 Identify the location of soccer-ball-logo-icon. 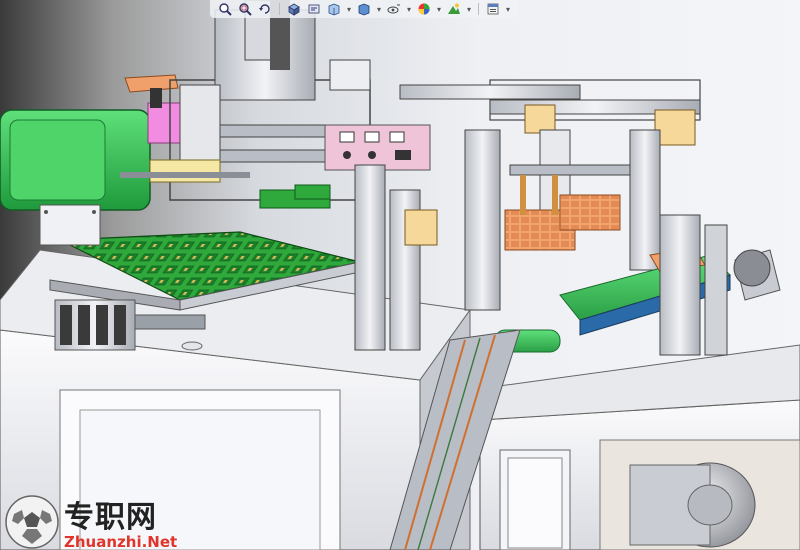
(32, 522).